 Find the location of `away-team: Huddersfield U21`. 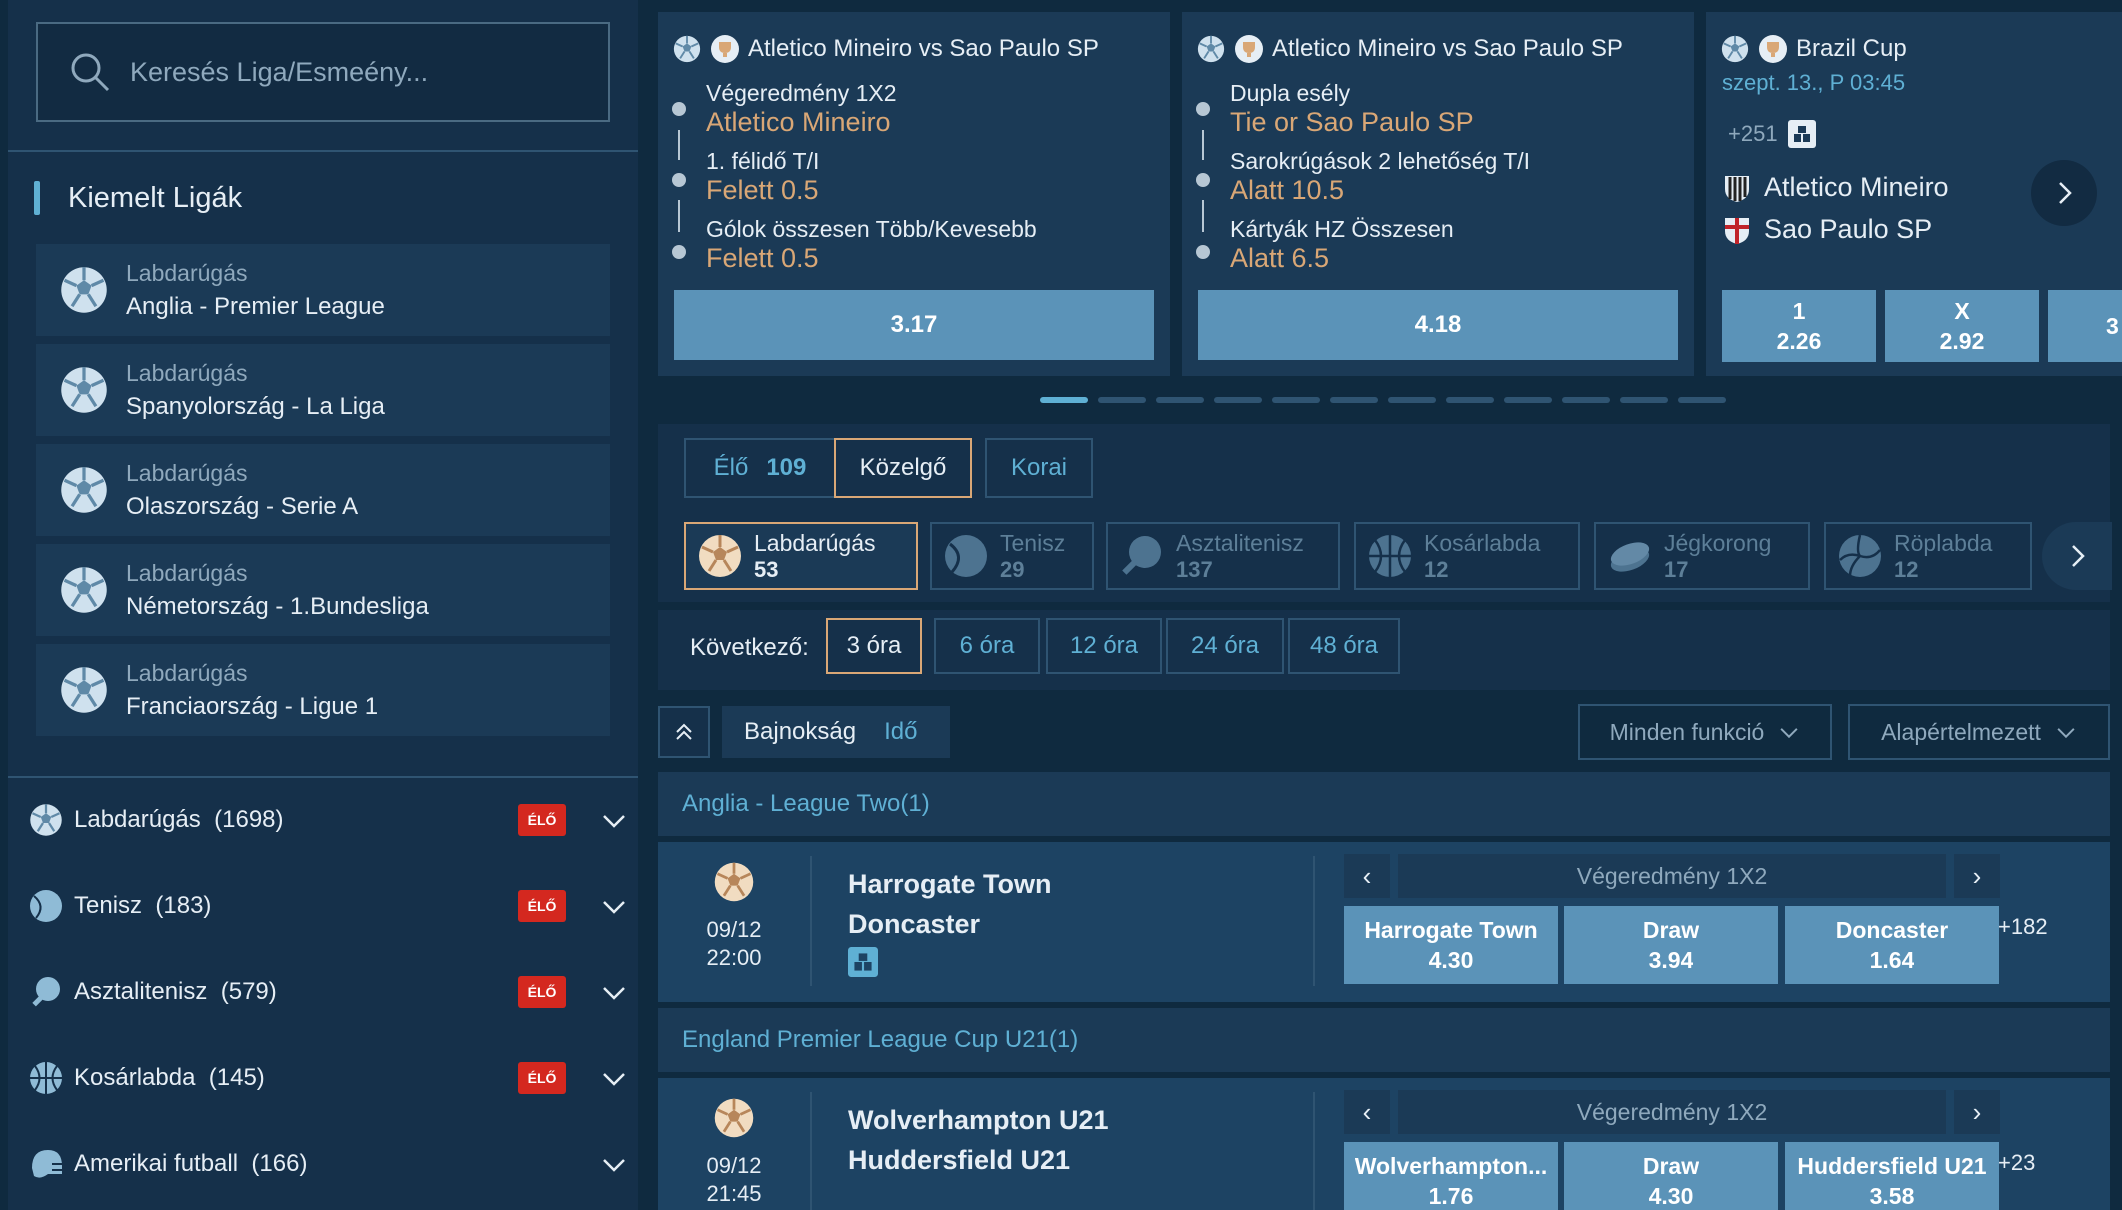

away-team: Huddersfield U21 is located at coordinates (959, 1160).